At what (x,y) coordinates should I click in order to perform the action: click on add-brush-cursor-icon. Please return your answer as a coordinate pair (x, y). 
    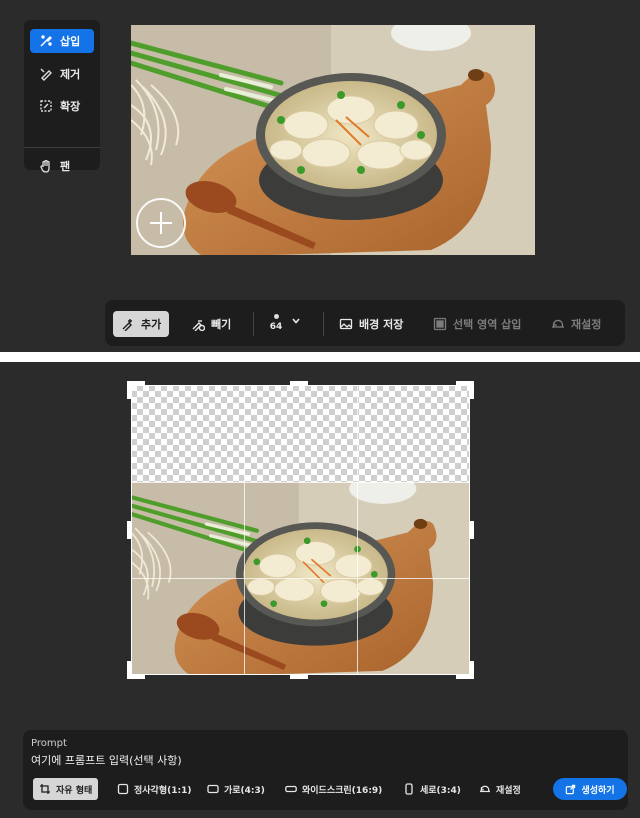
    Looking at the image, I should click on (161, 223).